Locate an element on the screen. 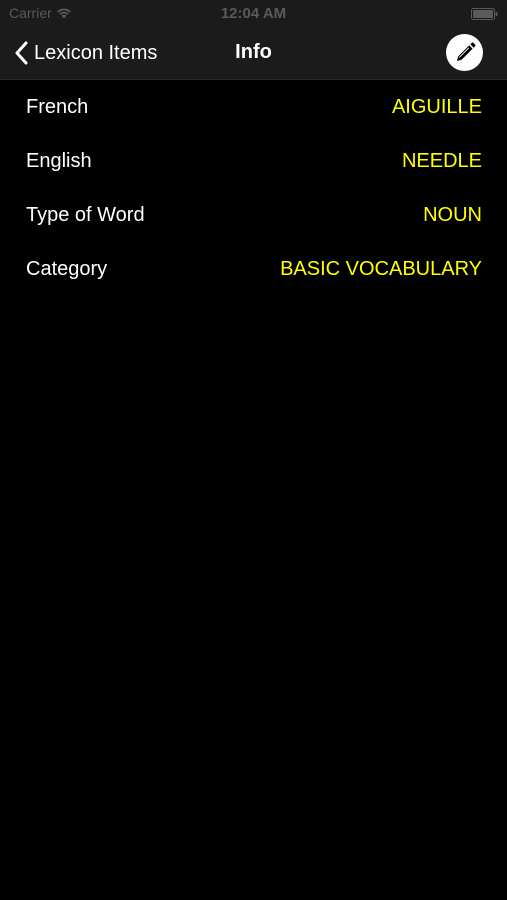 This screenshot has height=900, width=507. status-bar: Carrier 12:04 AM is located at coordinates (253, 14).